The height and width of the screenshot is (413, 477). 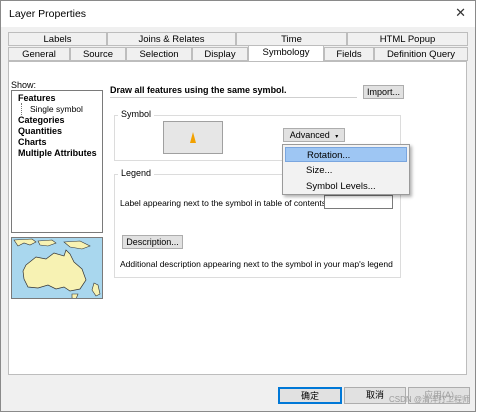 What do you see at coordinates (309, 135) in the screenshot?
I see `advanced-label: Advanced` at bounding box center [309, 135].